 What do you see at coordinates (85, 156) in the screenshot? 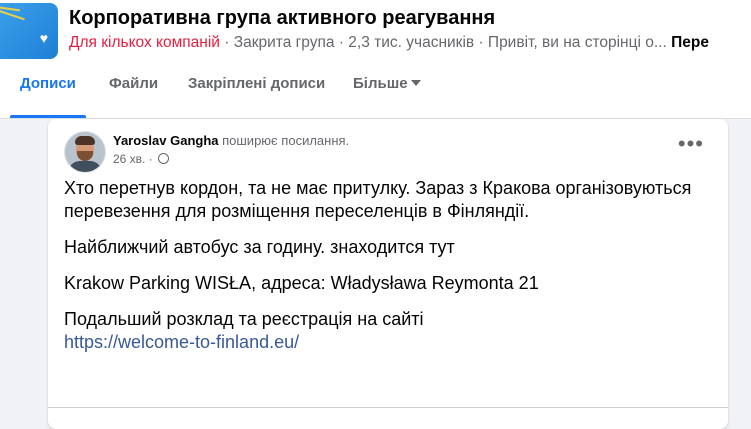
I see `avatar-beard` at bounding box center [85, 156].